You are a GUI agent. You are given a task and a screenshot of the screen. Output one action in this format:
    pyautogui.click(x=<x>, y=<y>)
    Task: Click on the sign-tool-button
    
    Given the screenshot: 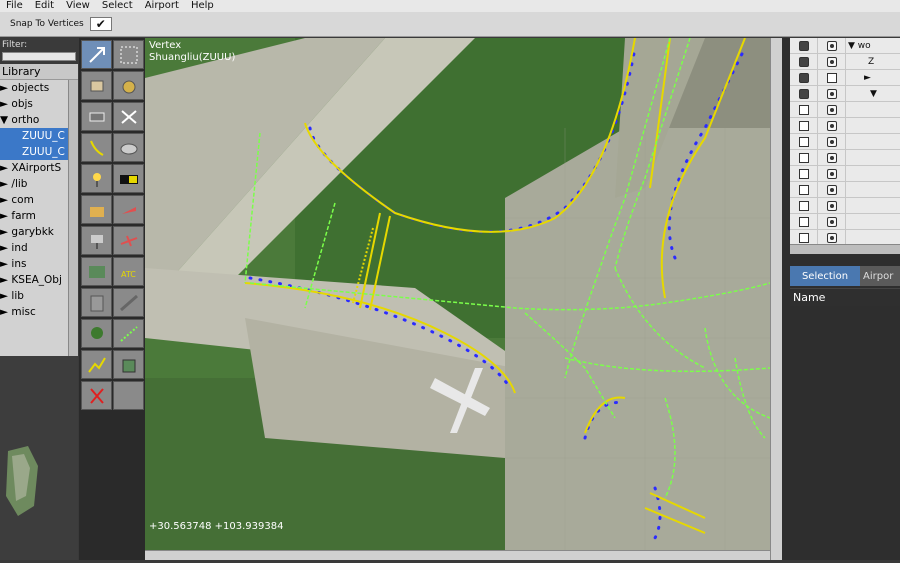 What is the action you would take?
    pyautogui.click(x=128, y=178)
    